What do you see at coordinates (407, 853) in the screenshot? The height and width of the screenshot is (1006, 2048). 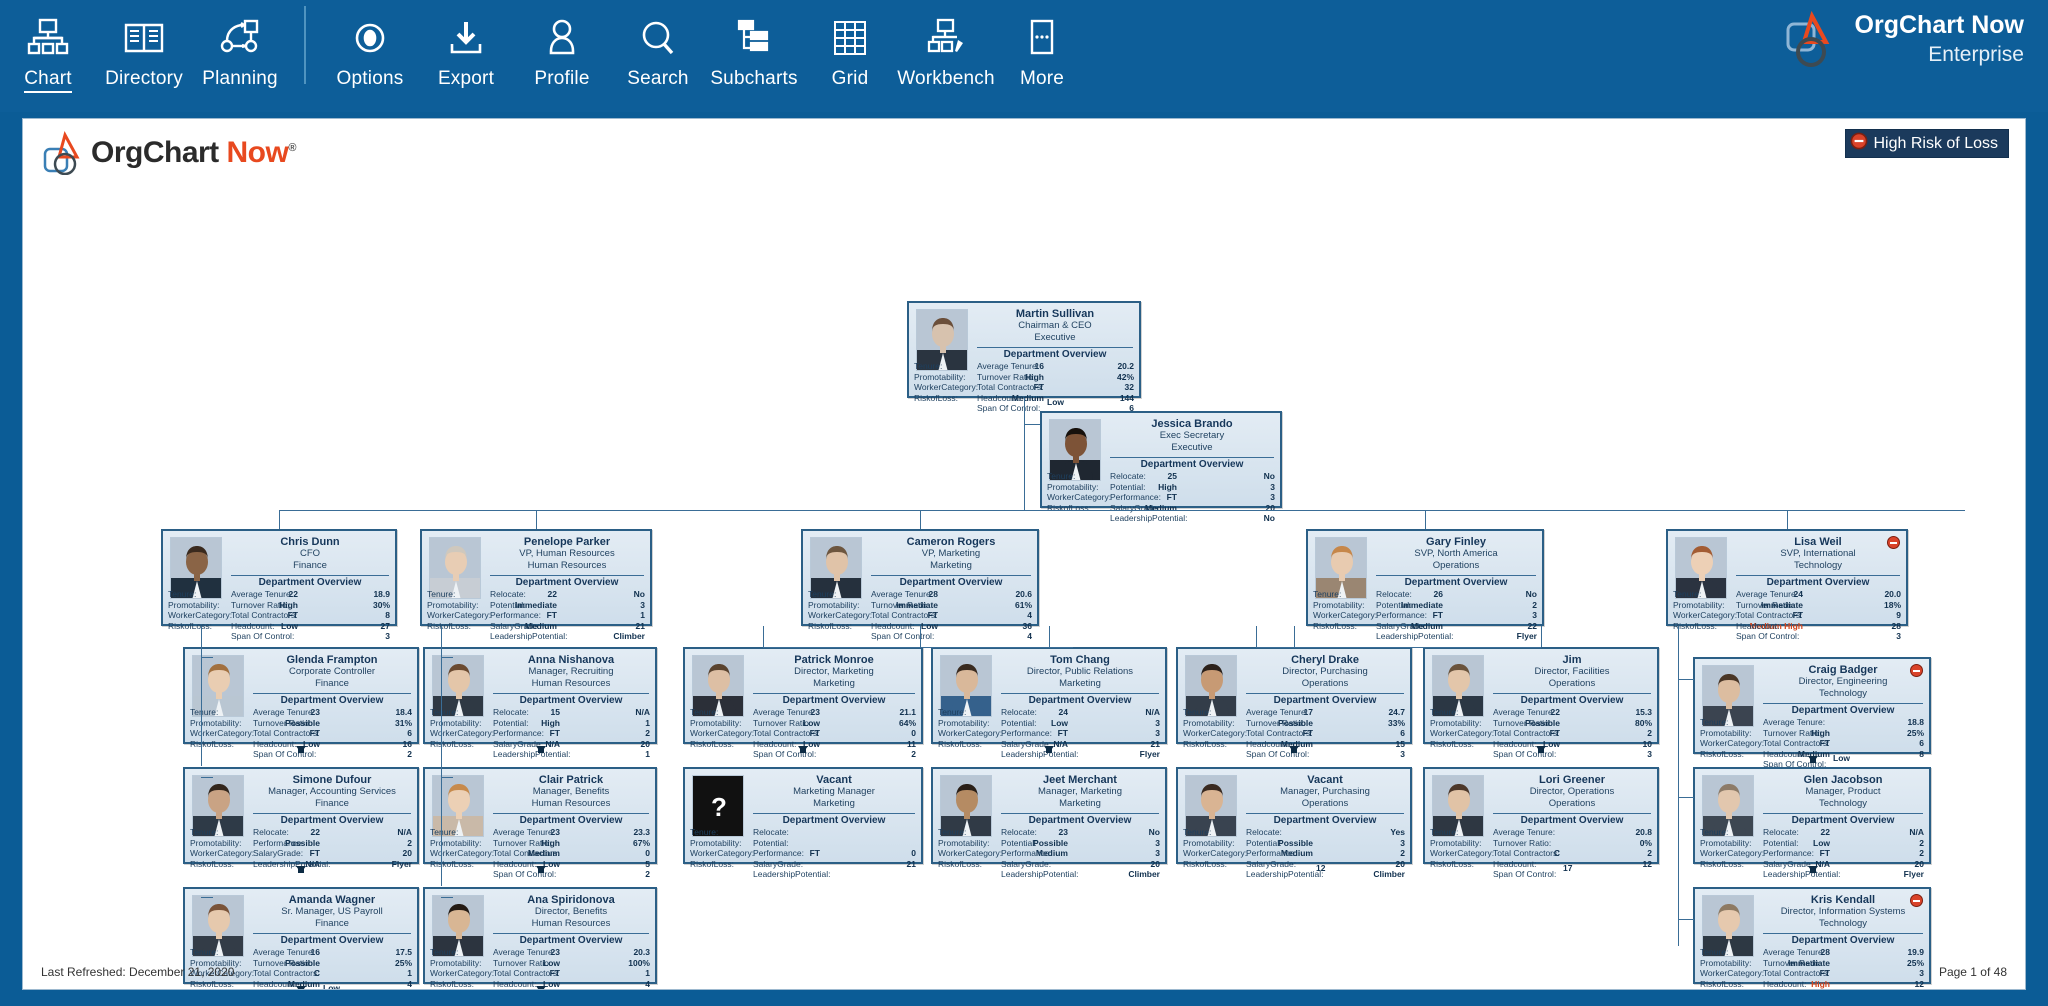 I see `overview-value: 20` at bounding box center [407, 853].